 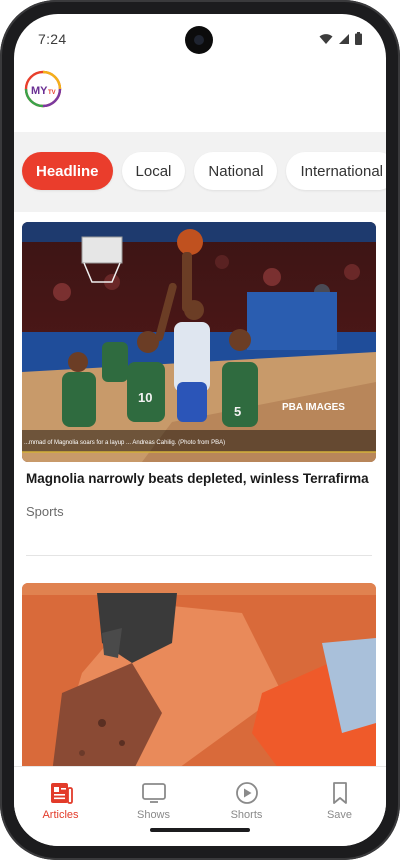 What do you see at coordinates (52, 39) in the screenshot?
I see `status-time: 7:24` at bounding box center [52, 39].